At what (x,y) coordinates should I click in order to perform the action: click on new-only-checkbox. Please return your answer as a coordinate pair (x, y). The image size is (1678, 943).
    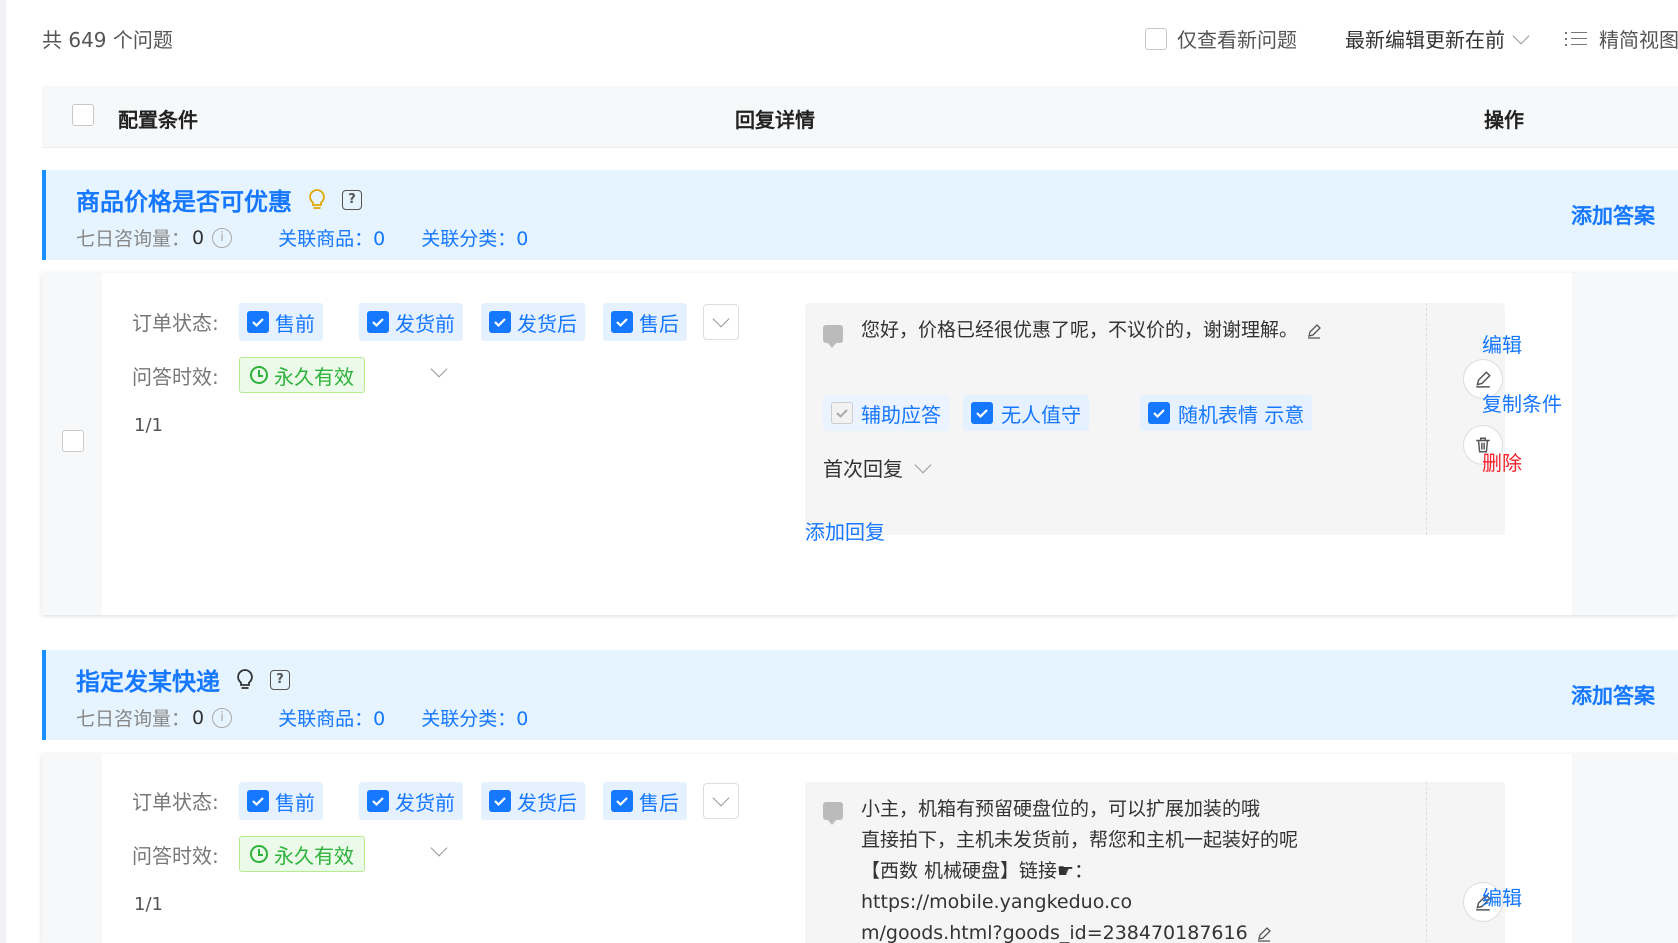
    Looking at the image, I should click on (1156, 38).